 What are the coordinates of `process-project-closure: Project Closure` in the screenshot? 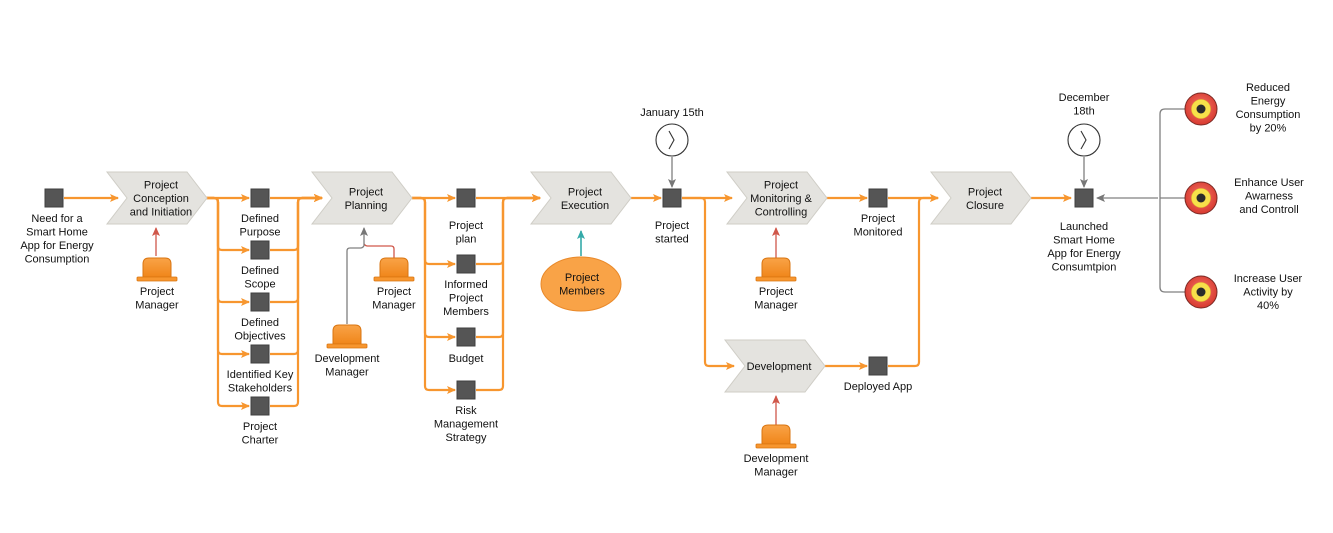 It's located at (980, 198).